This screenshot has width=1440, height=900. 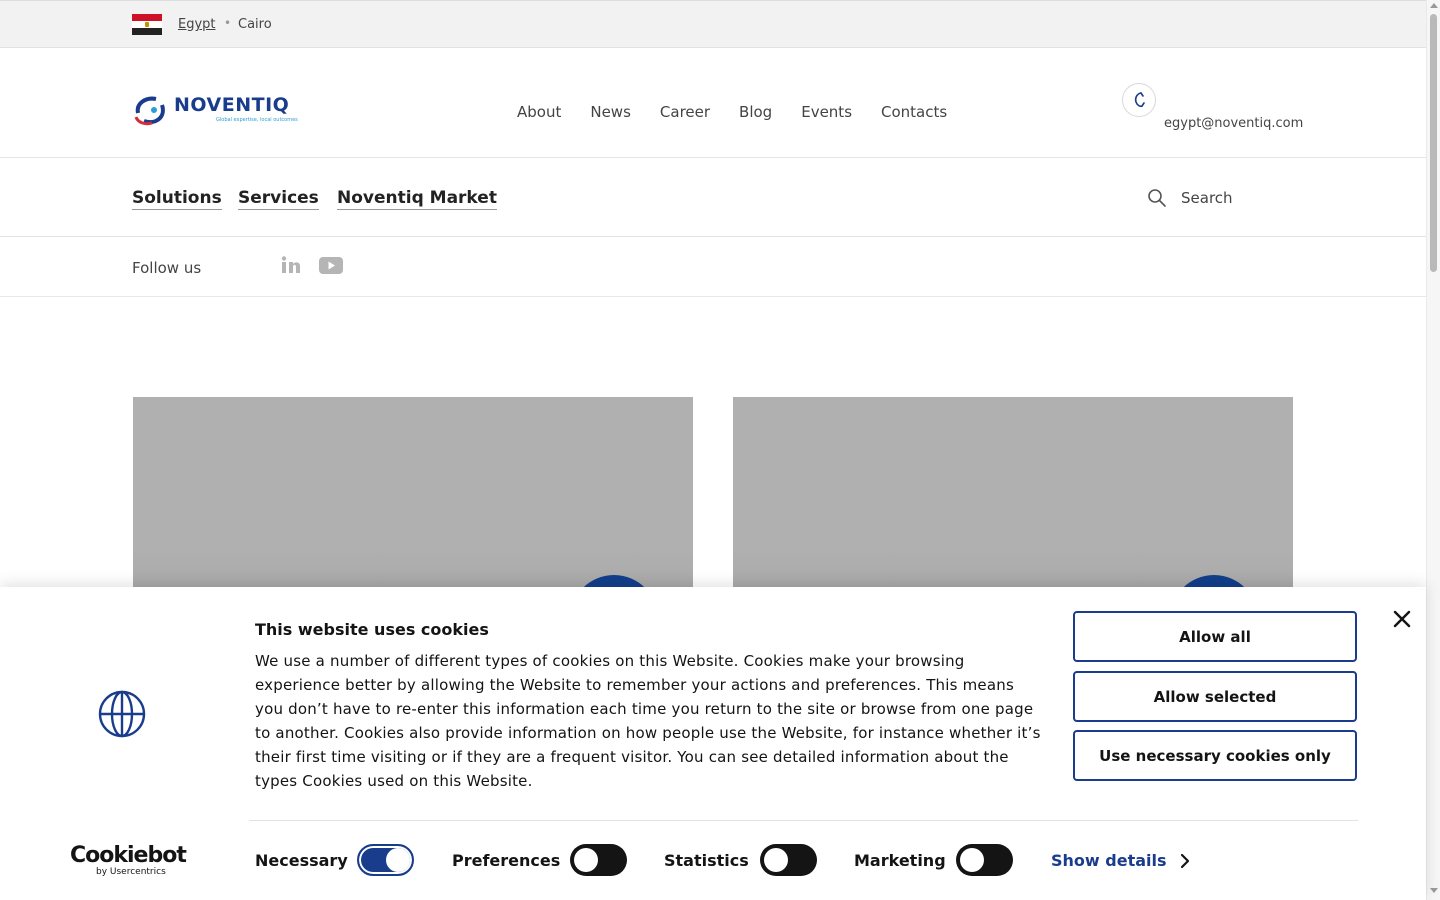 What do you see at coordinates (900, 860) in the screenshot?
I see `marketing-label: Marketing` at bounding box center [900, 860].